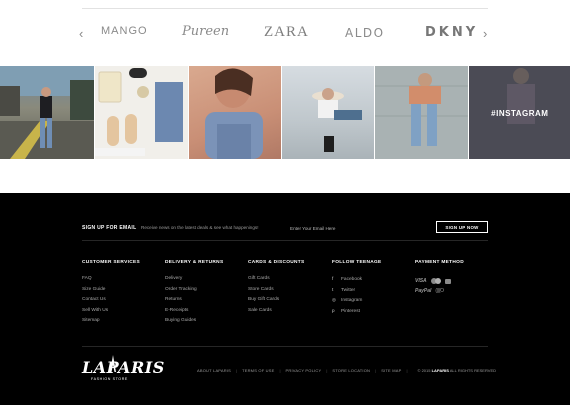 The image size is (570, 405). Describe the element at coordinates (214, 370) in the screenshot. I see `footer-link-about: ABOUT LAPARIS` at that location.